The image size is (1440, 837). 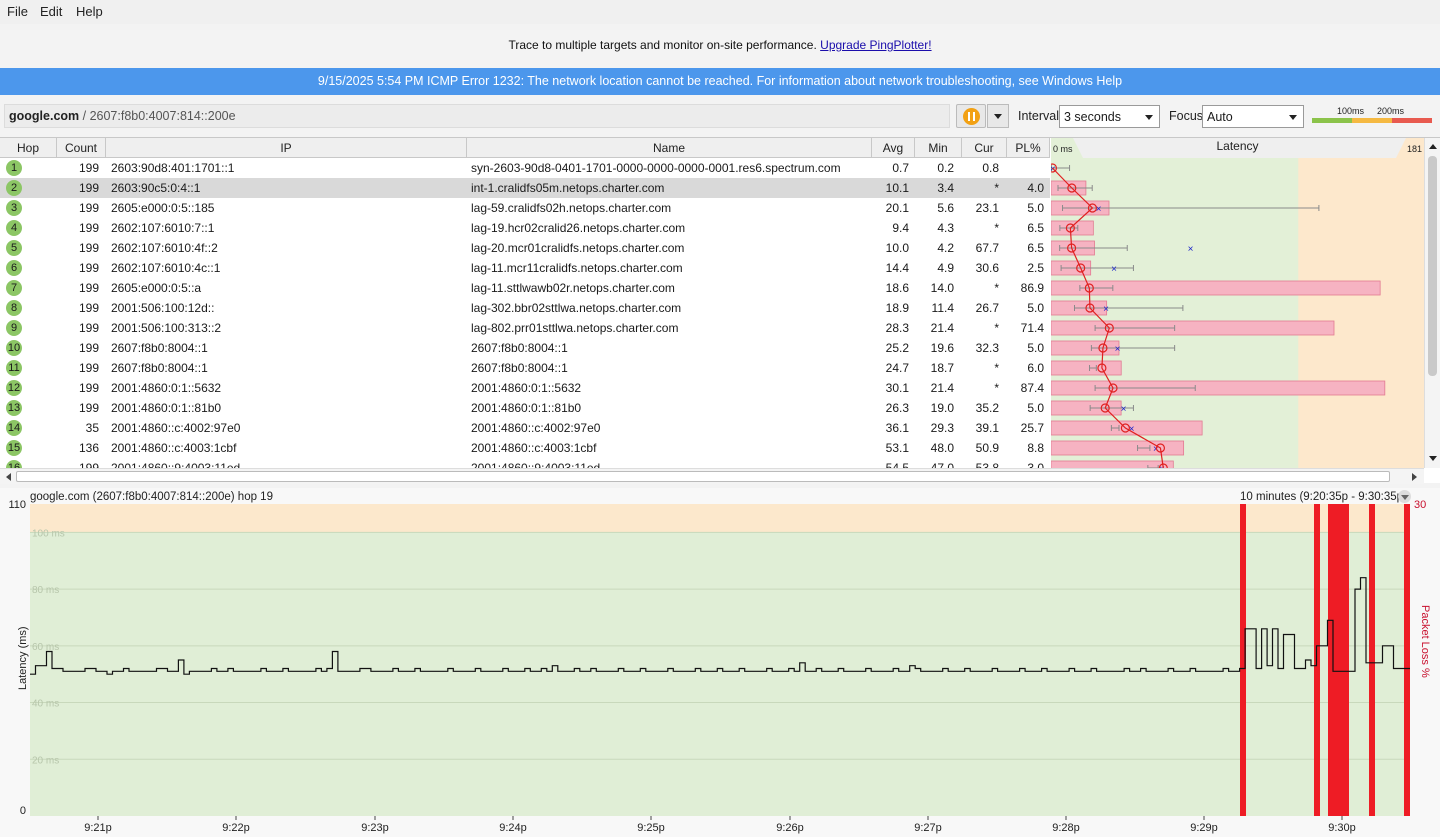 What do you see at coordinates (28, 148) in the screenshot?
I see `col-hop: Hop` at bounding box center [28, 148].